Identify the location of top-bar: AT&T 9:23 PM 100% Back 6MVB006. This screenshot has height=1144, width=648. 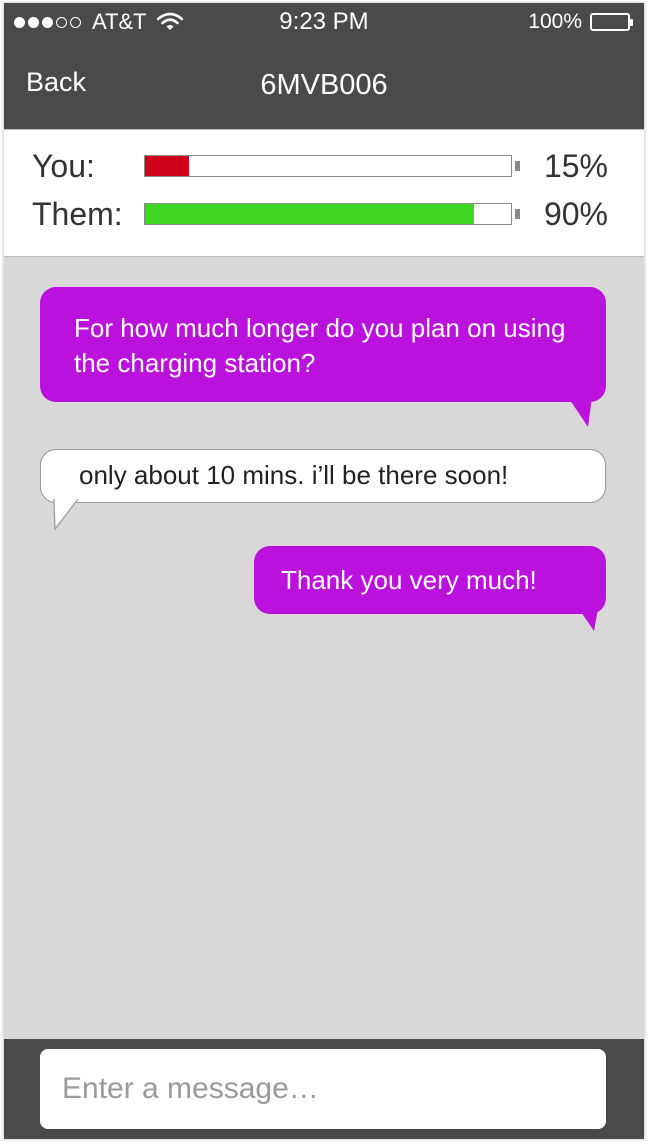
(324, 66).